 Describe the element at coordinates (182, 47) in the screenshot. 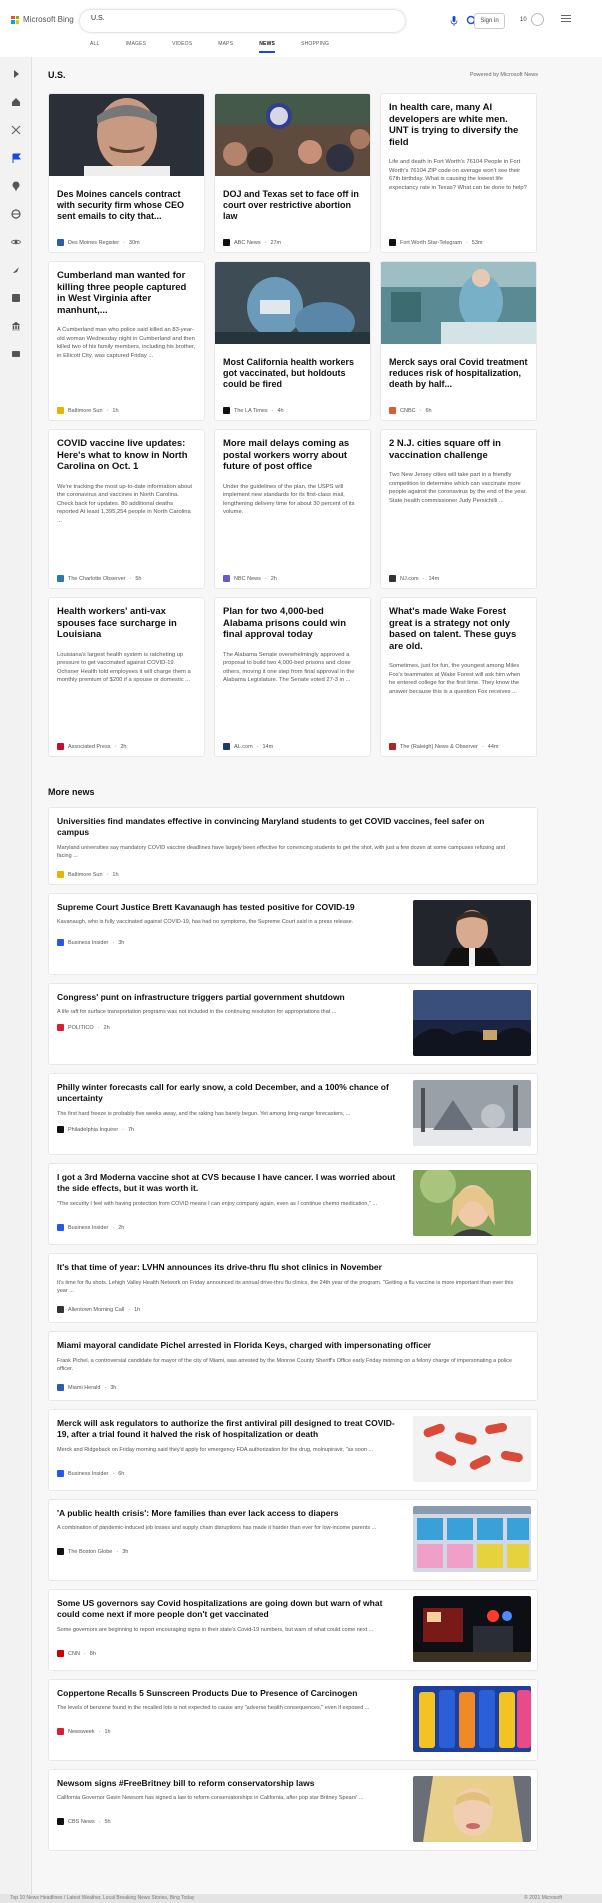

I see `tab-videos: VIDEOS` at that location.